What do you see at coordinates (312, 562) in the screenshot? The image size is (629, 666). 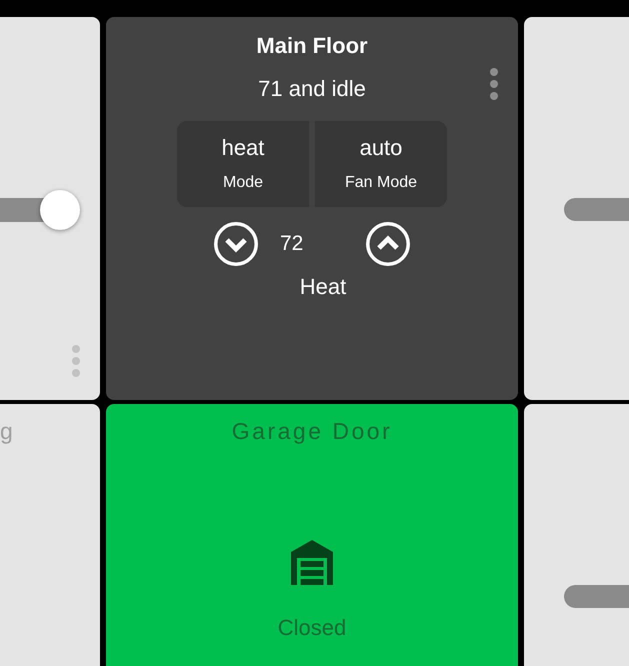 I see `garage-icon` at bounding box center [312, 562].